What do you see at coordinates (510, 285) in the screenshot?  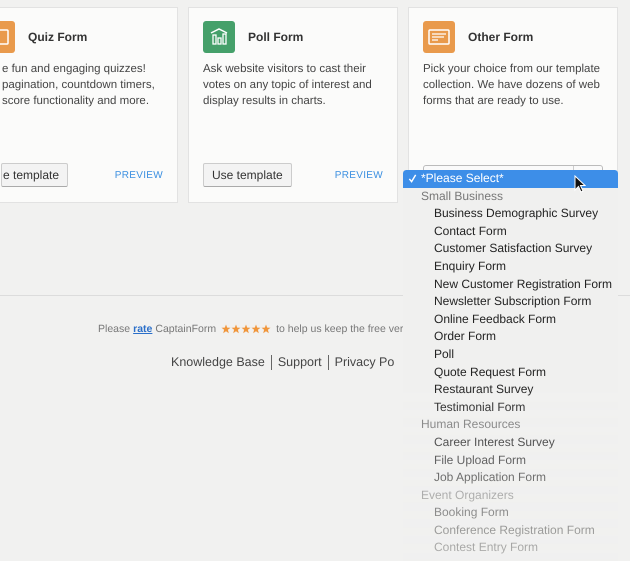 I see `dropdown-option: New Customer Registration Form` at bounding box center [510, 285].